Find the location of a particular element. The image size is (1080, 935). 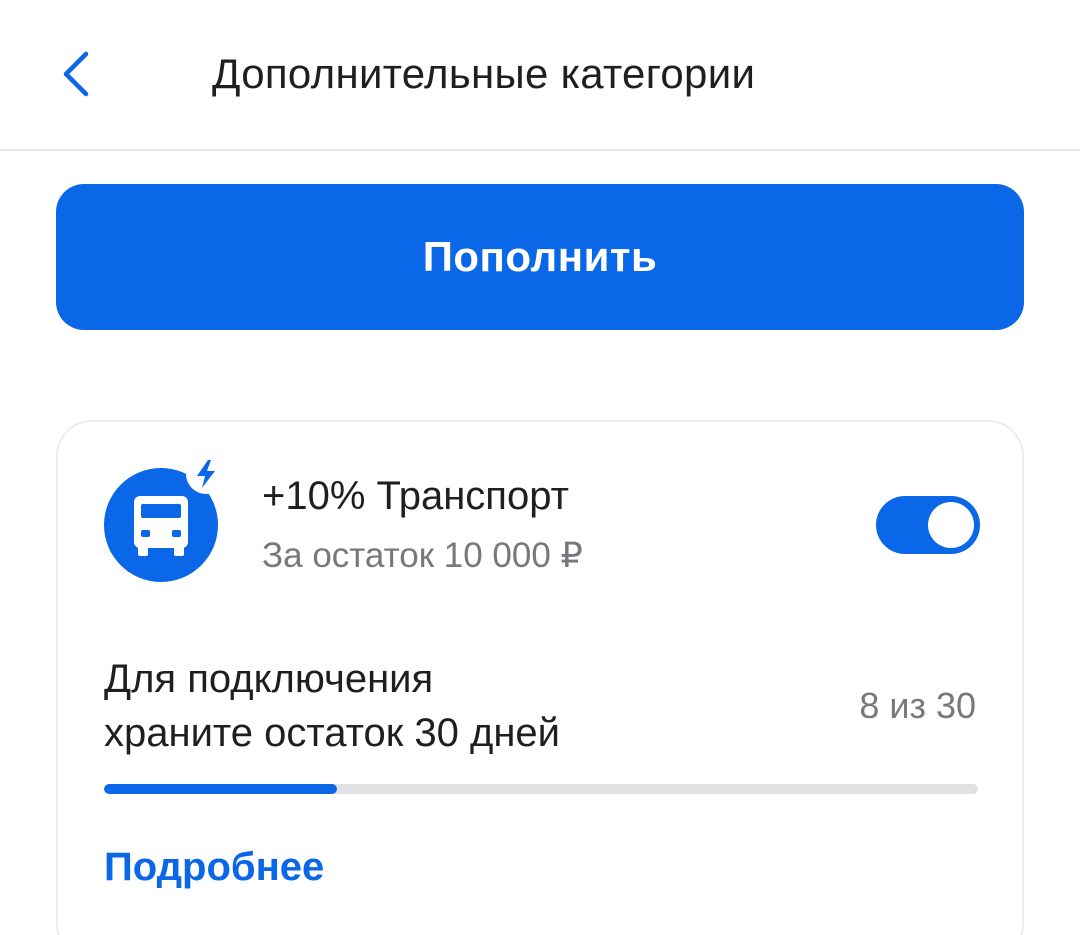

topup-button: Пополнить is located at coordinates (540, 257).